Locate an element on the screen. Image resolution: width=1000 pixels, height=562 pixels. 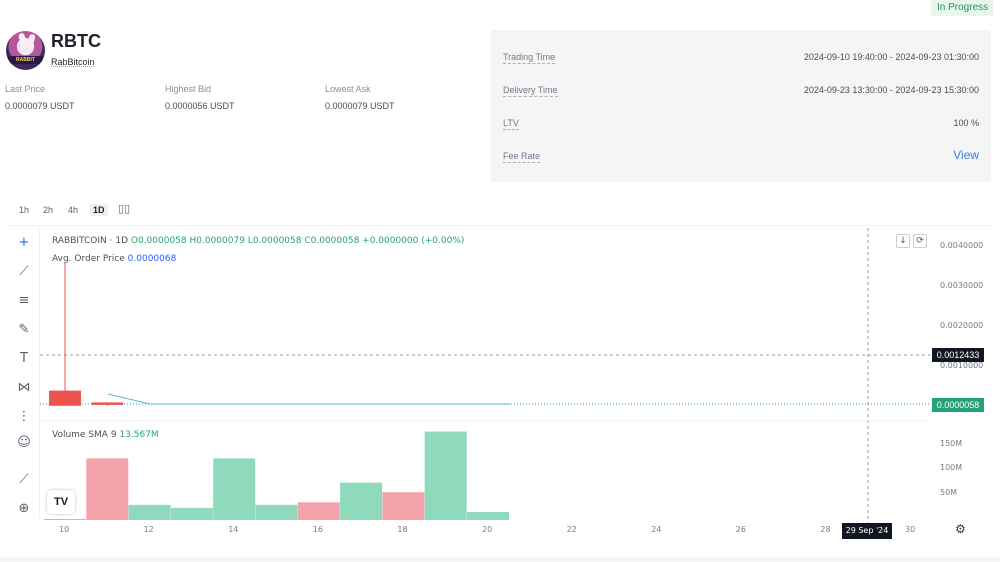
volume-tick: 100M is located at coordinates (951, 467).